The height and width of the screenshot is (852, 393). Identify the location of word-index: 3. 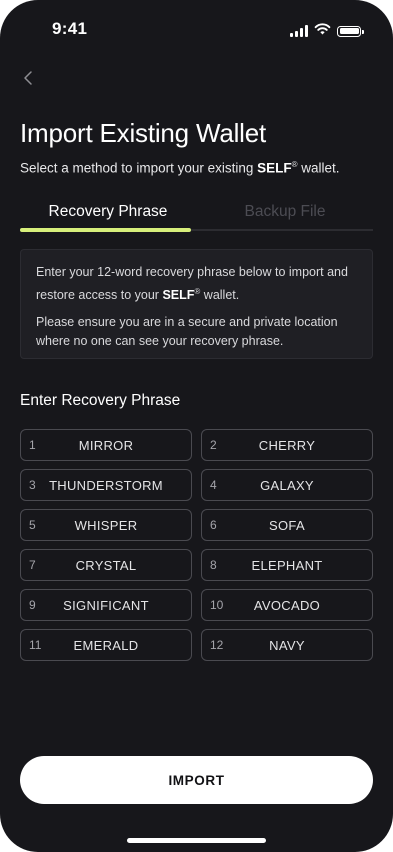
(32, 485).